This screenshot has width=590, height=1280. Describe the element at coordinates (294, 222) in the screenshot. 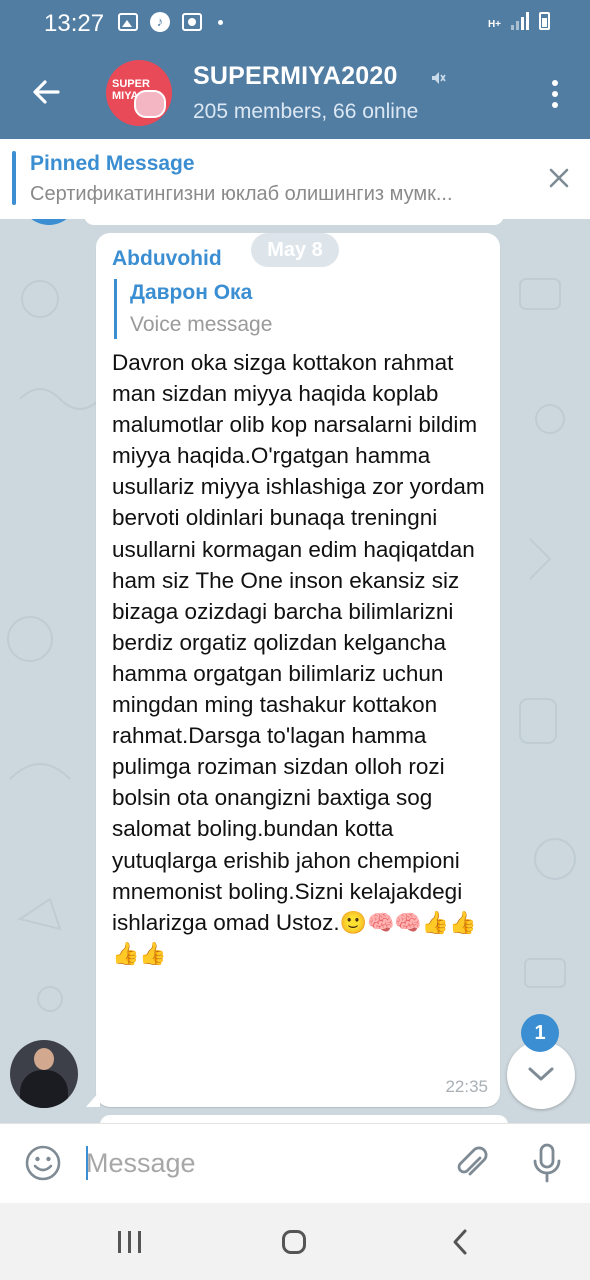

I see `previous-message-bubble` at that location.